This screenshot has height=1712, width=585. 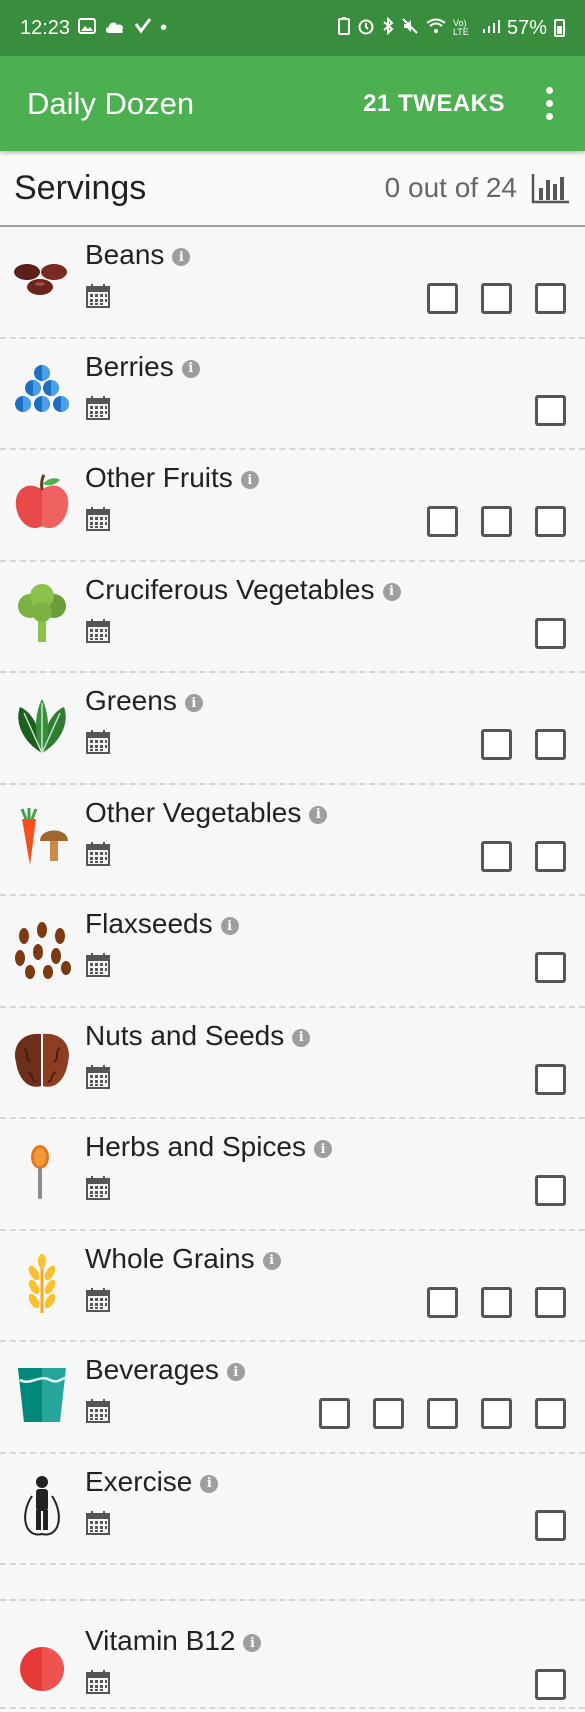 What do you see at coordinates (111, 103) in the screenshot?
I see `app-title: Daily Dozen` at bounding box center [111, 103].